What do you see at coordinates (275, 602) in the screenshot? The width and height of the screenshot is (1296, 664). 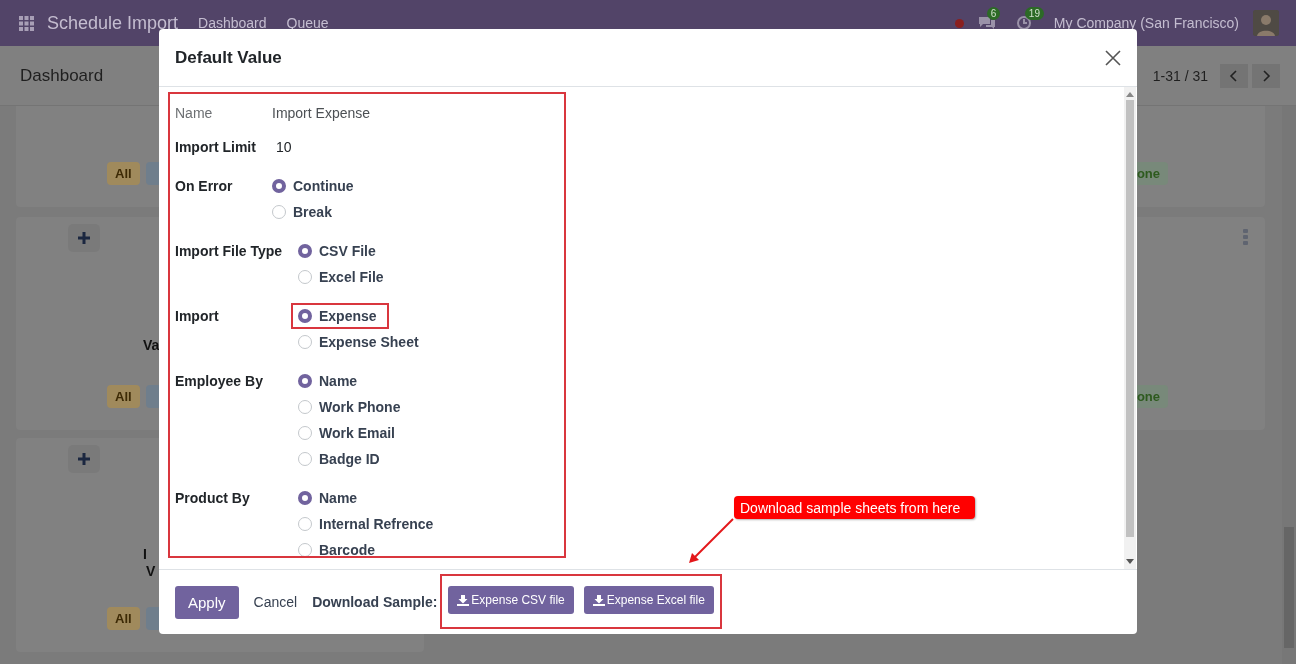 I see `cancel-button: Cancel` at bounding box center [275, 602].